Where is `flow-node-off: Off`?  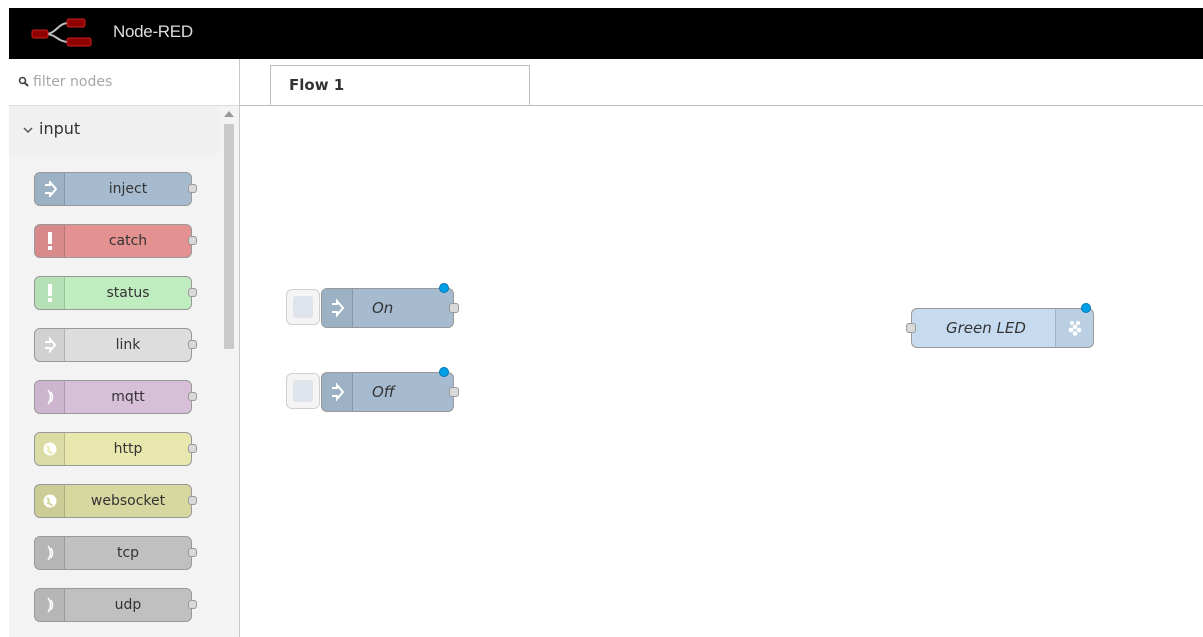 flow-node-off: Off is located at coordinates (390, 389).